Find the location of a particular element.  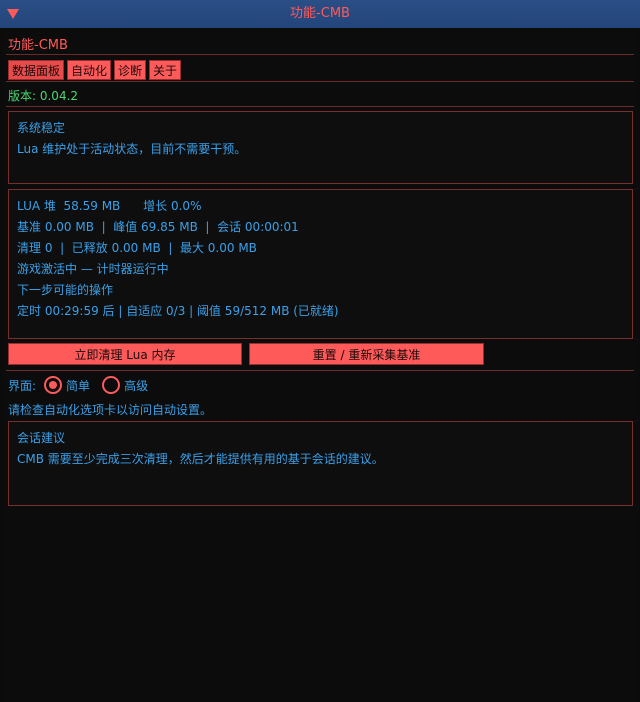

simple-mode-radio is located at coordinates (53, 385).